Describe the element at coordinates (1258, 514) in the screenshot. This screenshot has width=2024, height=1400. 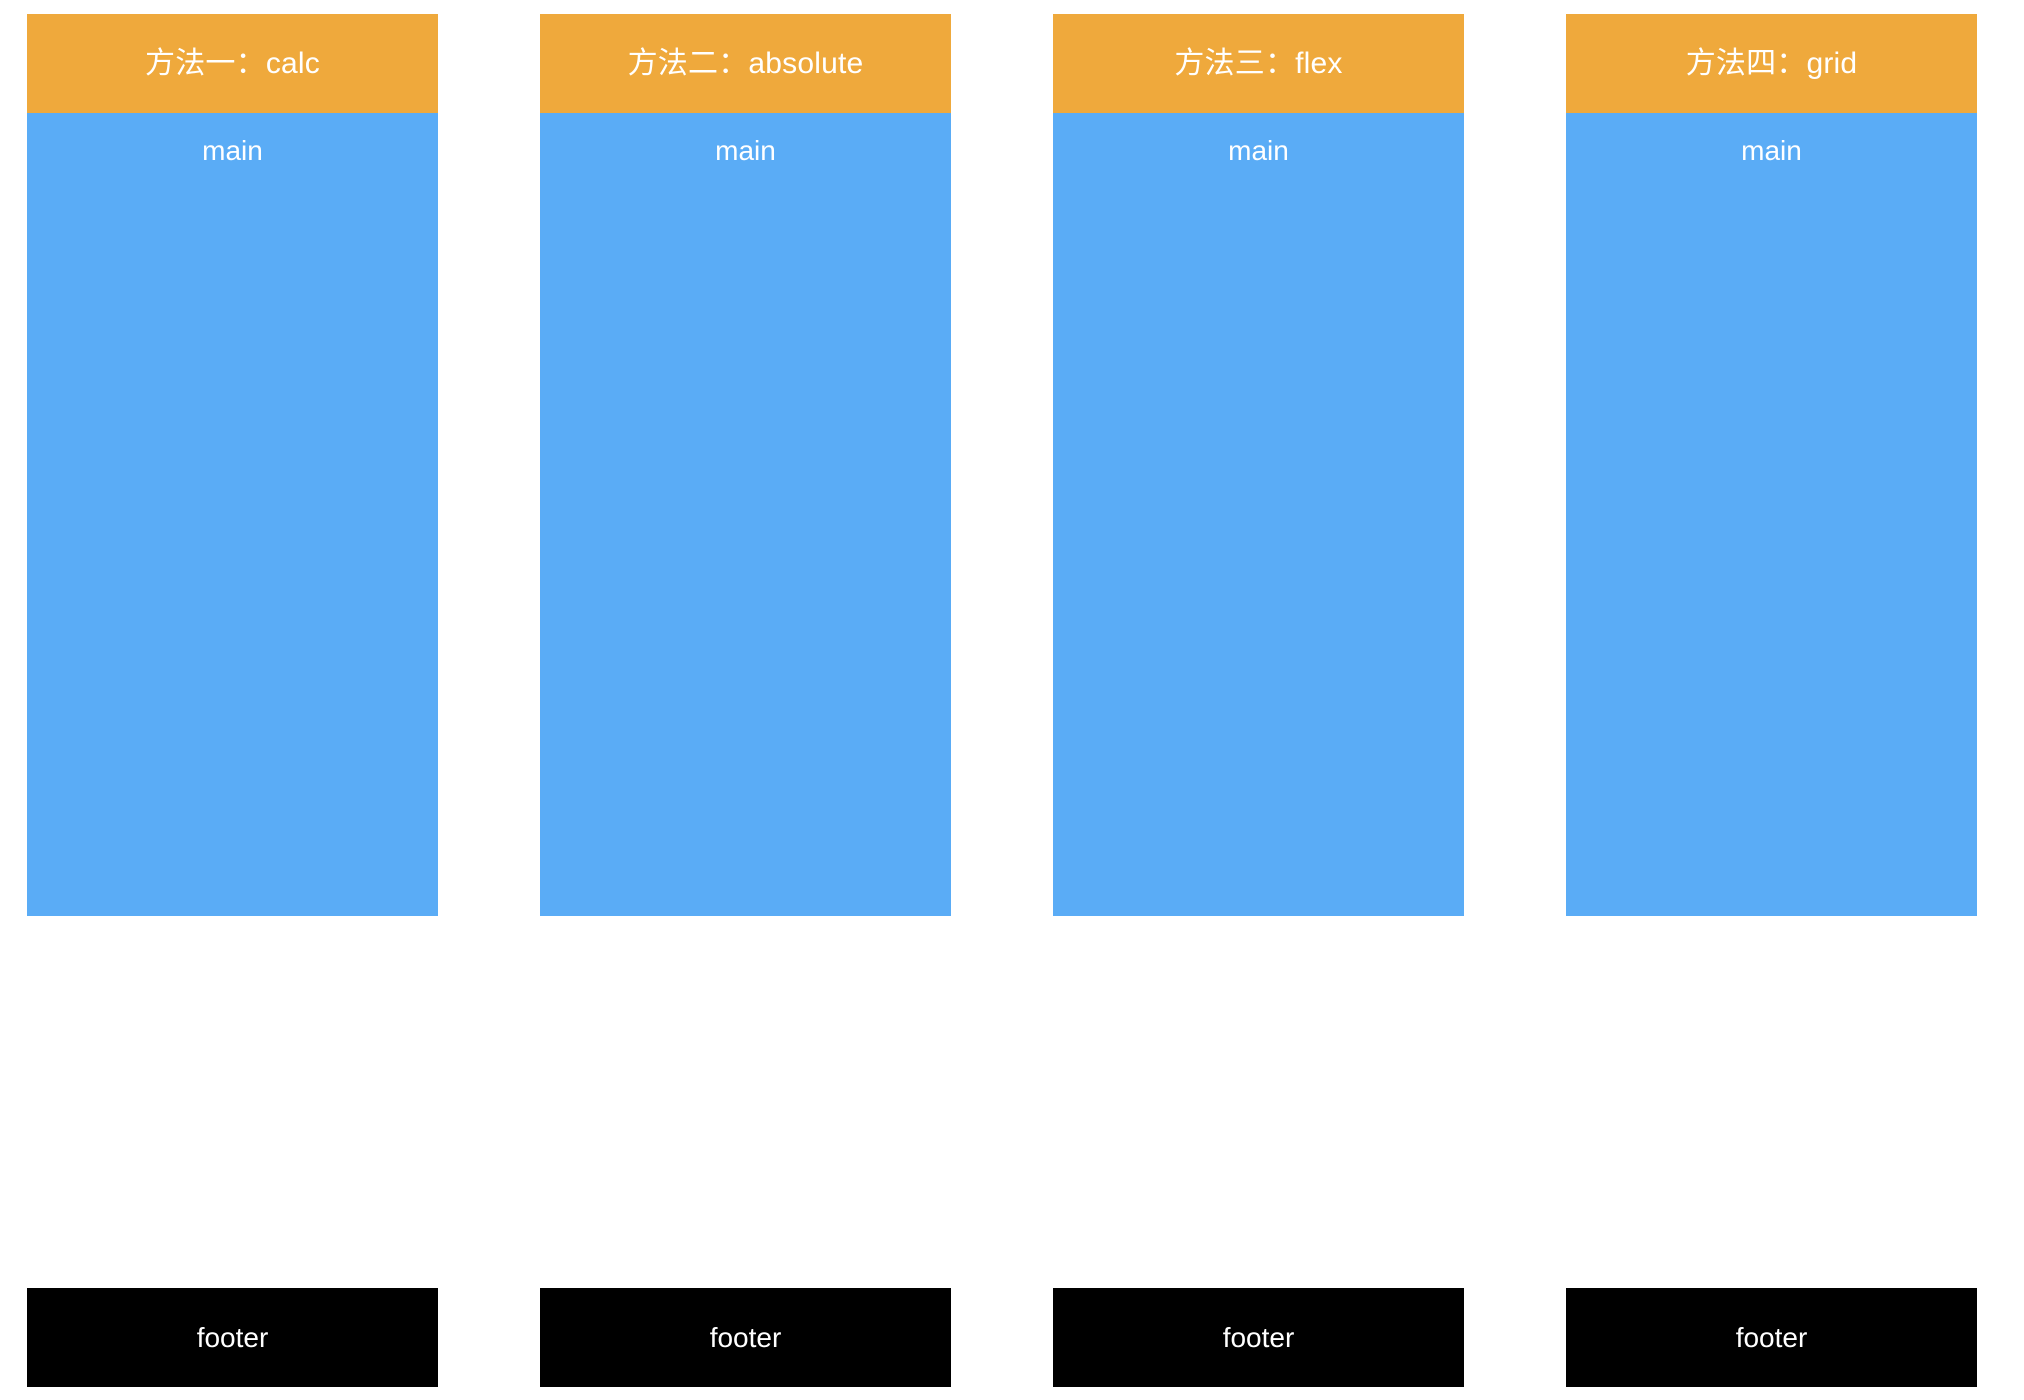
I see `column-main-flex: main` at that location.